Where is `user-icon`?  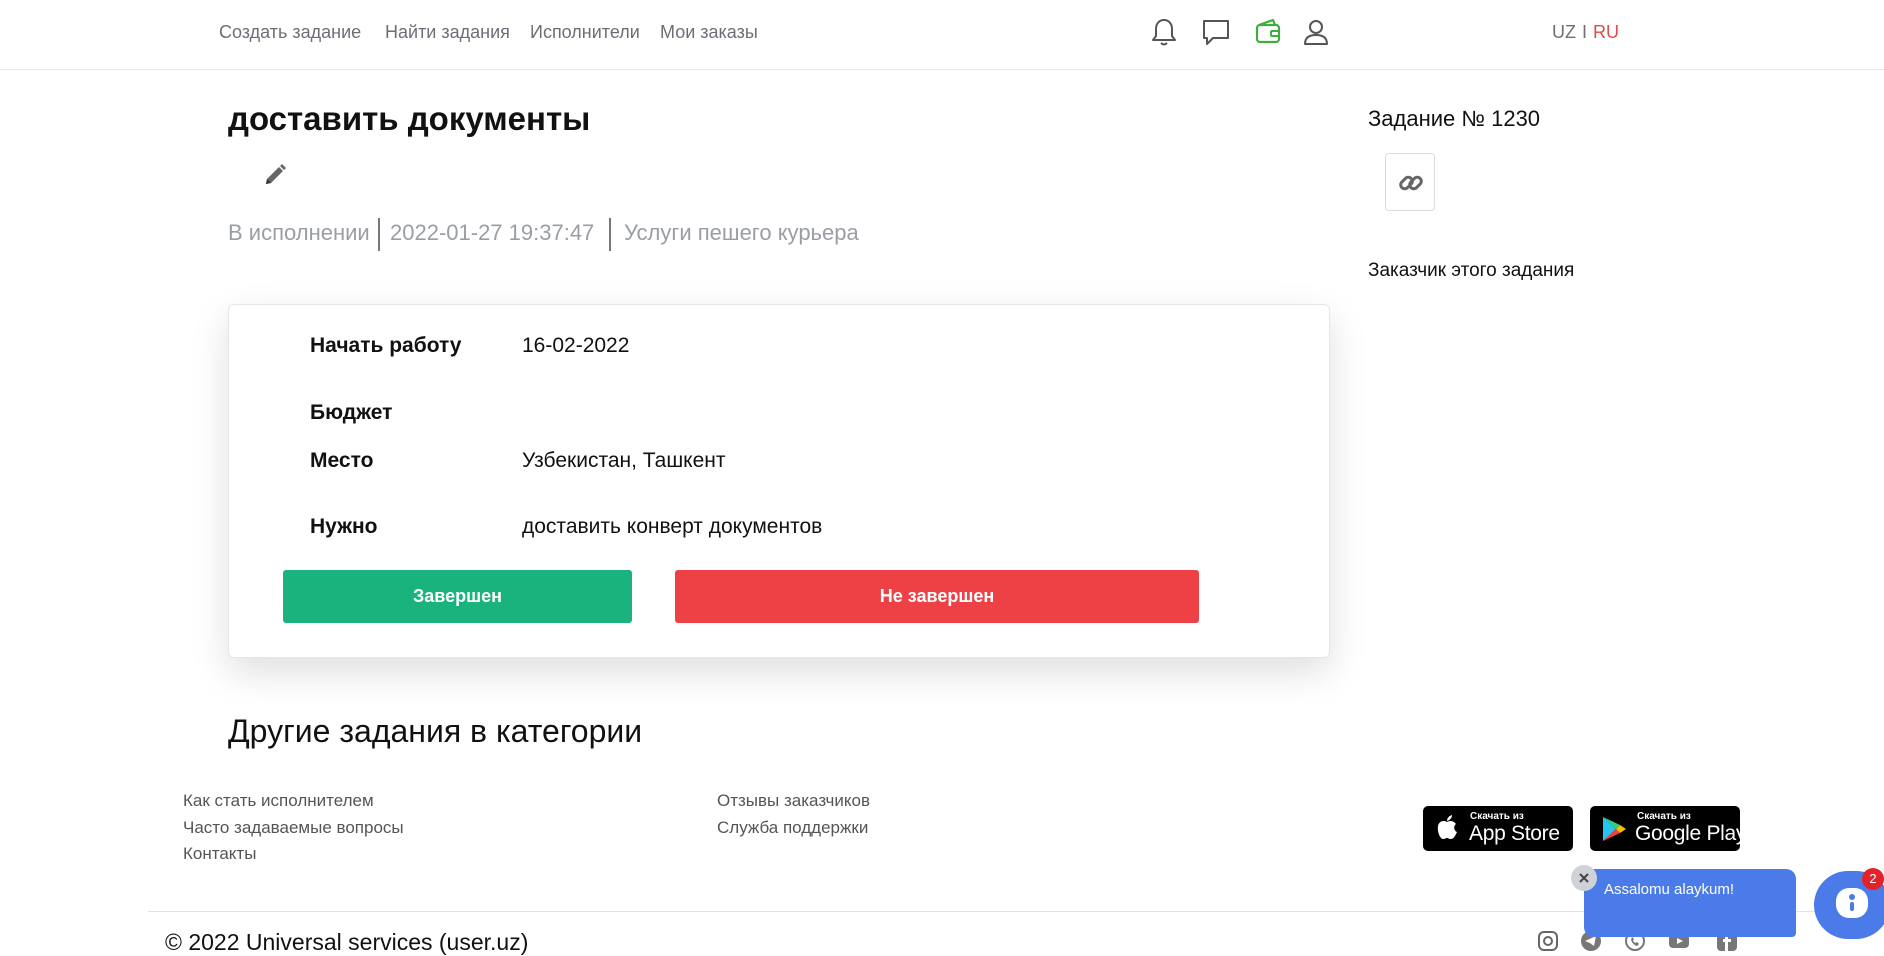 user-icon is located at coordinates (1316, 32).